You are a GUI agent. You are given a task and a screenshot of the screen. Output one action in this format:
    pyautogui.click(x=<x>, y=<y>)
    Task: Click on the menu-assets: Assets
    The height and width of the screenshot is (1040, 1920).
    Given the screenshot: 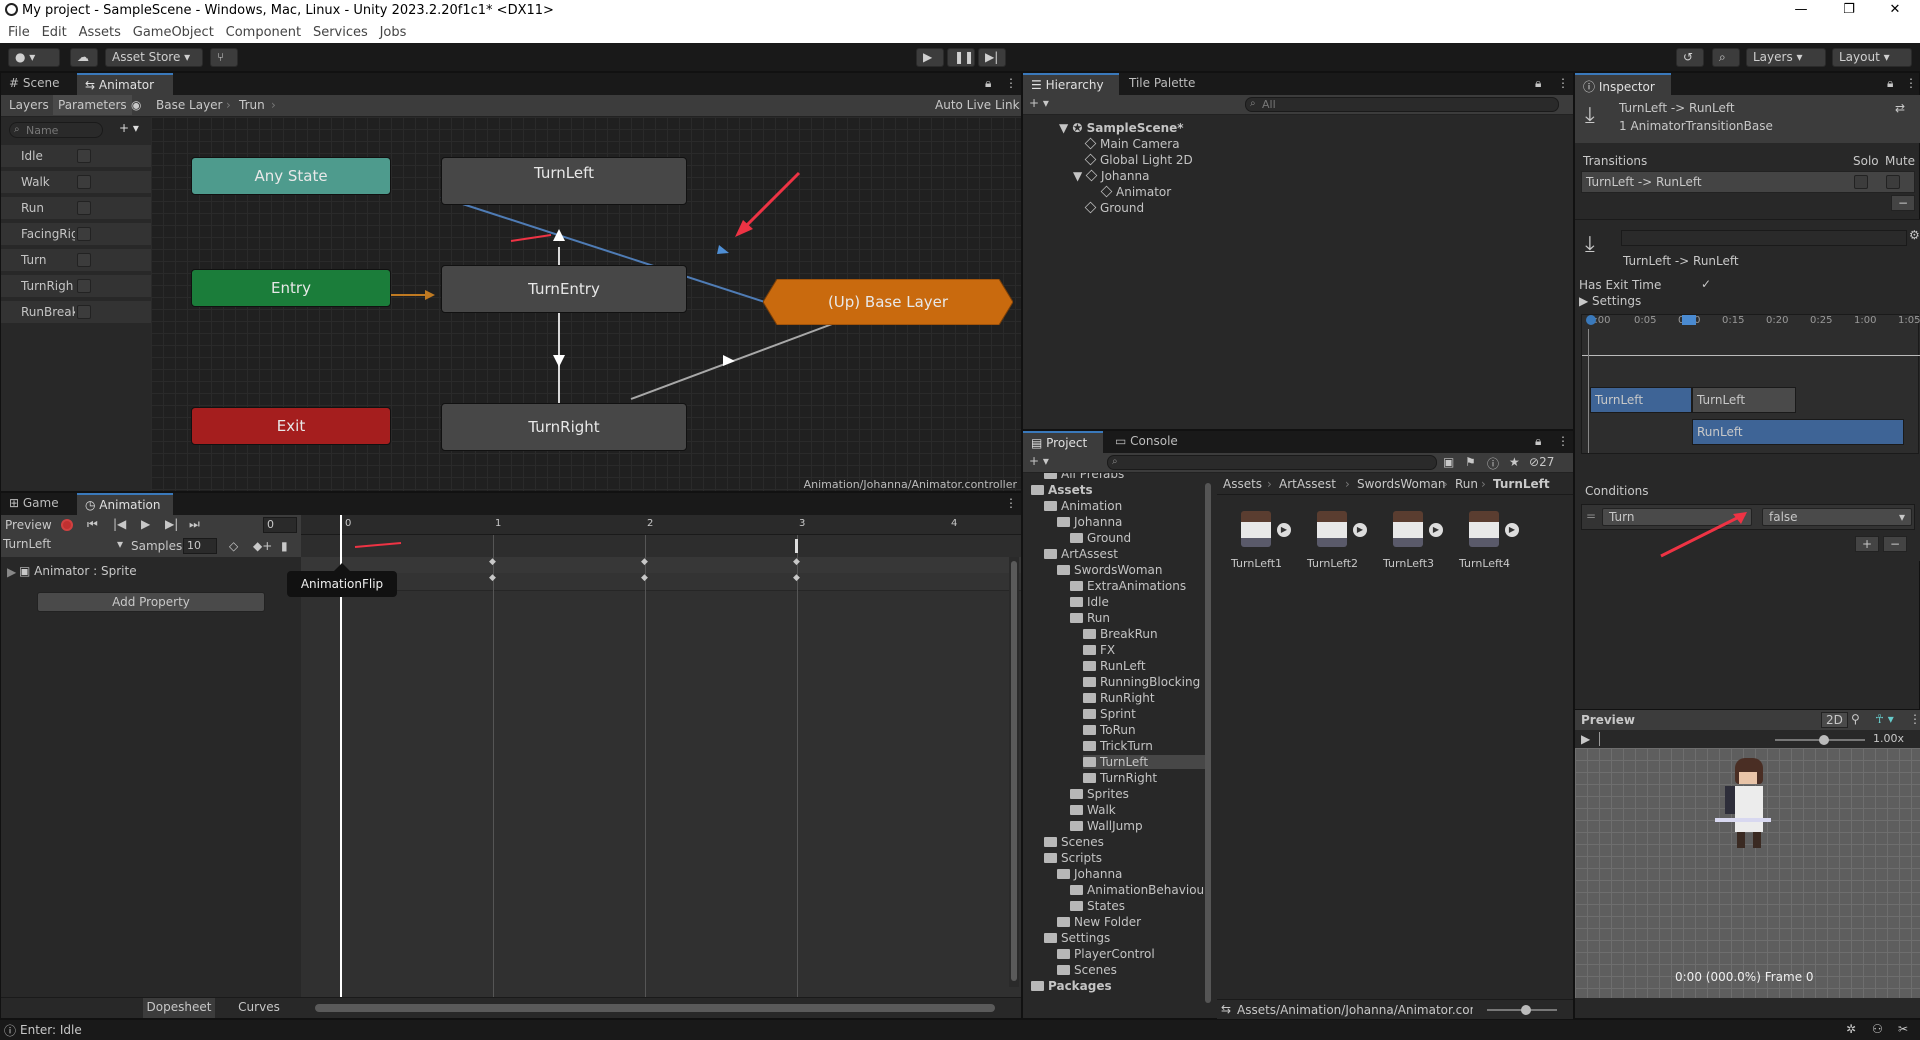 What is the action you would take?
    pyautogui.click(x=100, y=32)
    